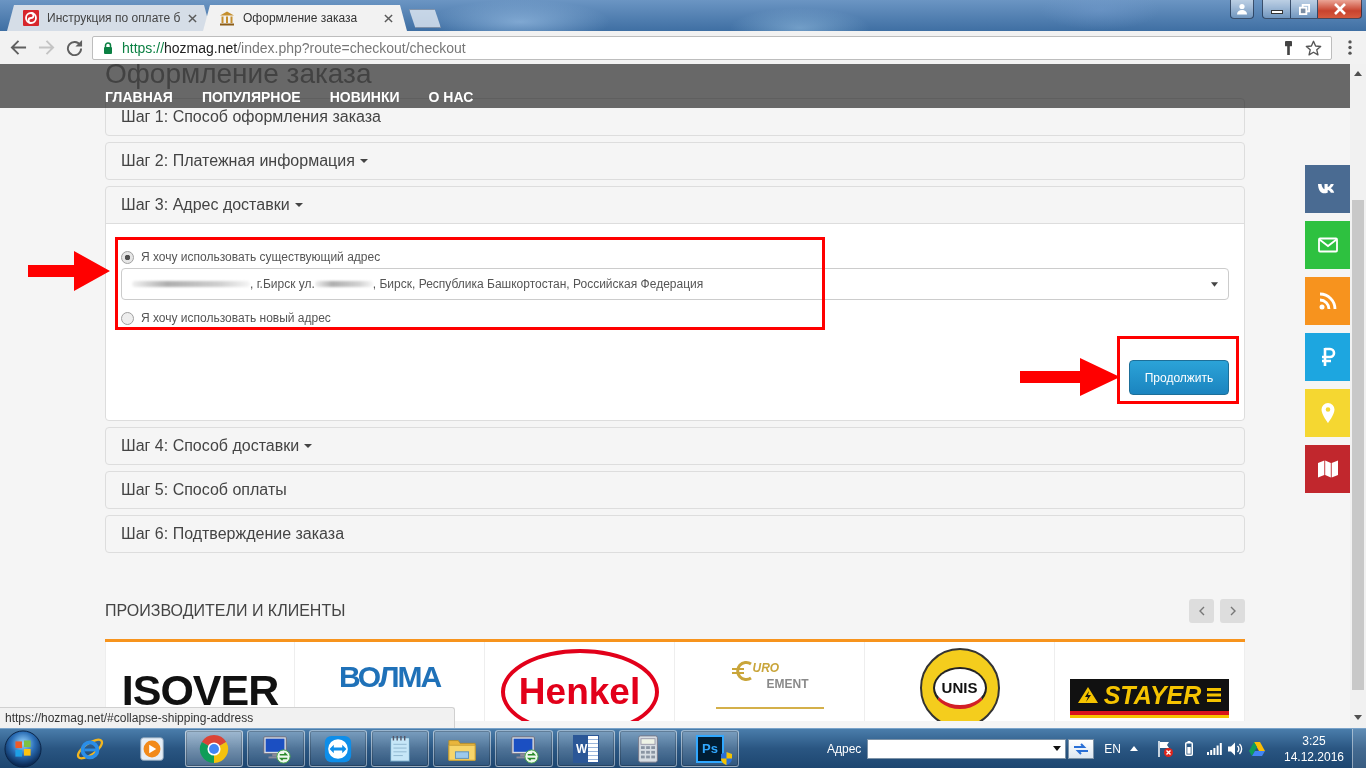 Image resolution: width=1366 pixels, height=768 pixels. Describe the element at coordinates (23, 748) in the screenshot. I see `start-button` at that location.